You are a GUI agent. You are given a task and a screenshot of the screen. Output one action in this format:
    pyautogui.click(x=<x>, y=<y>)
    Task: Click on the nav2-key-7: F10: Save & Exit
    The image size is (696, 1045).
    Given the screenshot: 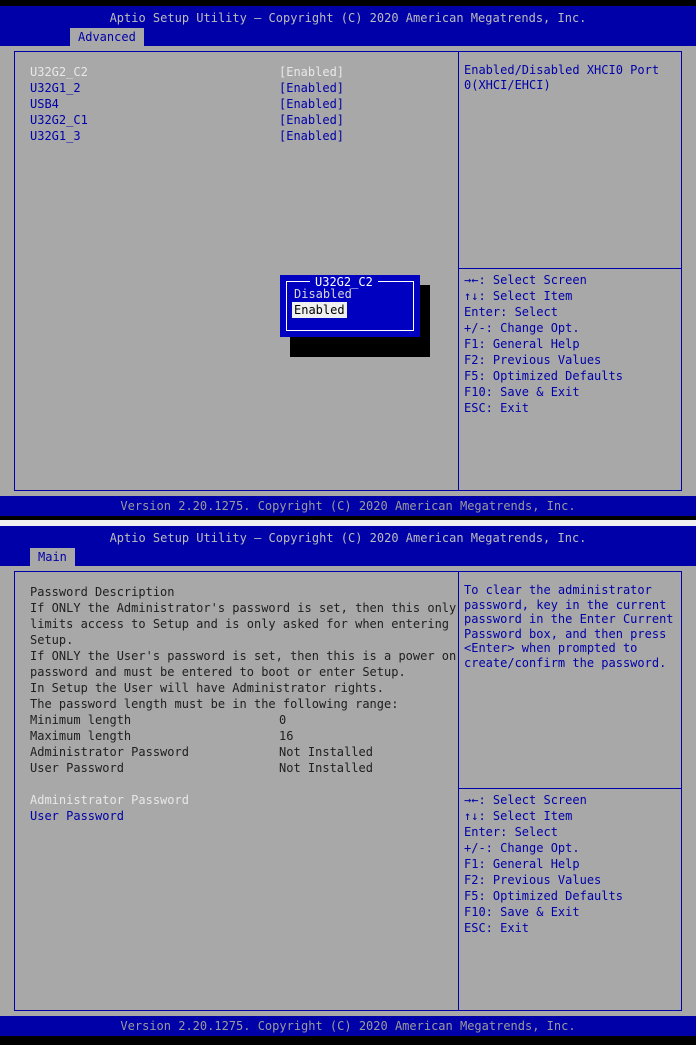 What is the action you would take?
    pyautogui.click(x=522, y=912)
    